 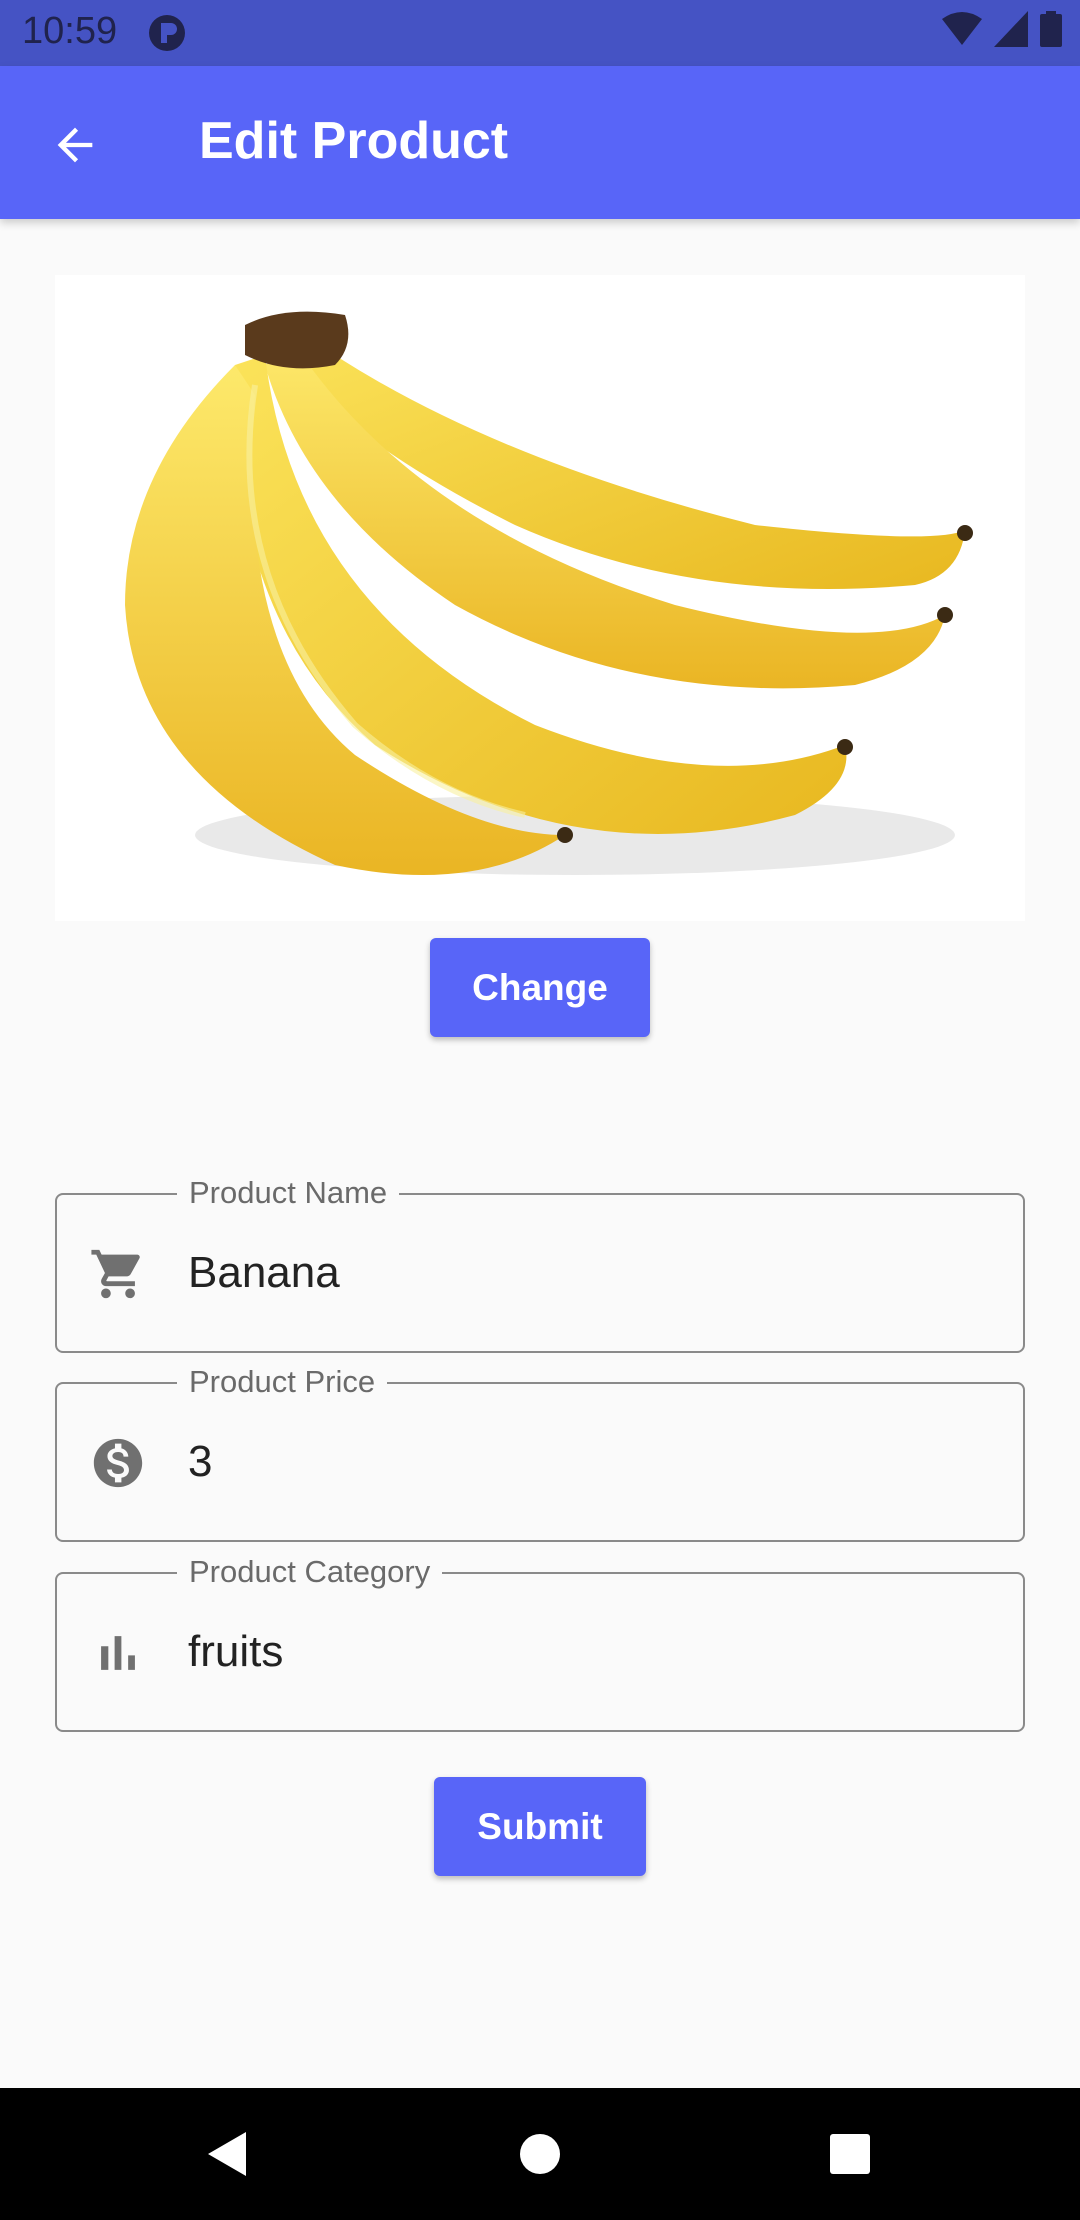 I want to click on product-price-field: Product Price 3, so click(x=540, y=1451).